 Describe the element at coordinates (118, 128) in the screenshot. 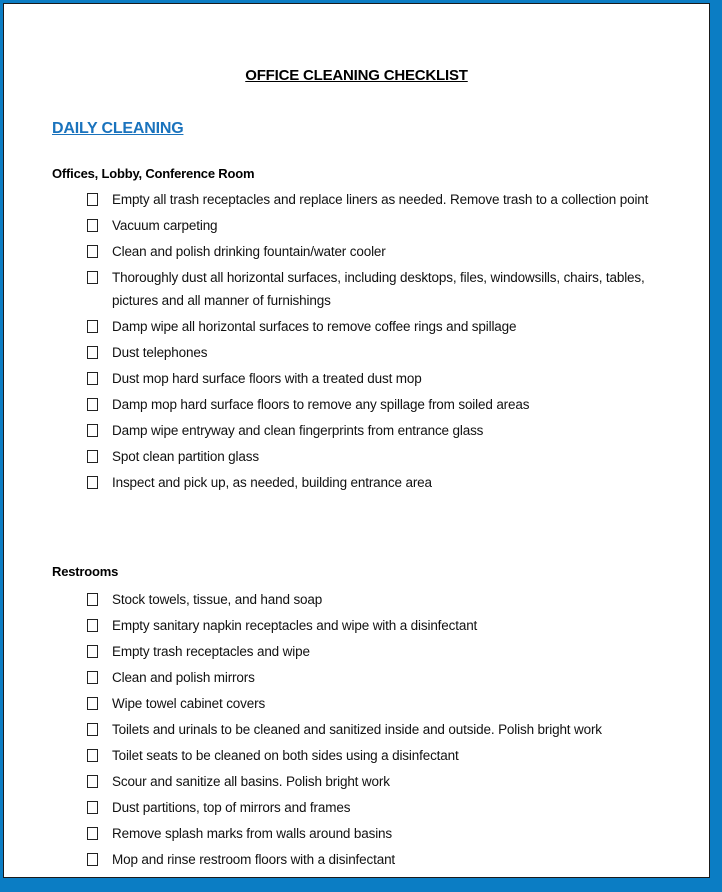

I see `section-heading-daily-cleaning: DAILY CLEANING` at that location.